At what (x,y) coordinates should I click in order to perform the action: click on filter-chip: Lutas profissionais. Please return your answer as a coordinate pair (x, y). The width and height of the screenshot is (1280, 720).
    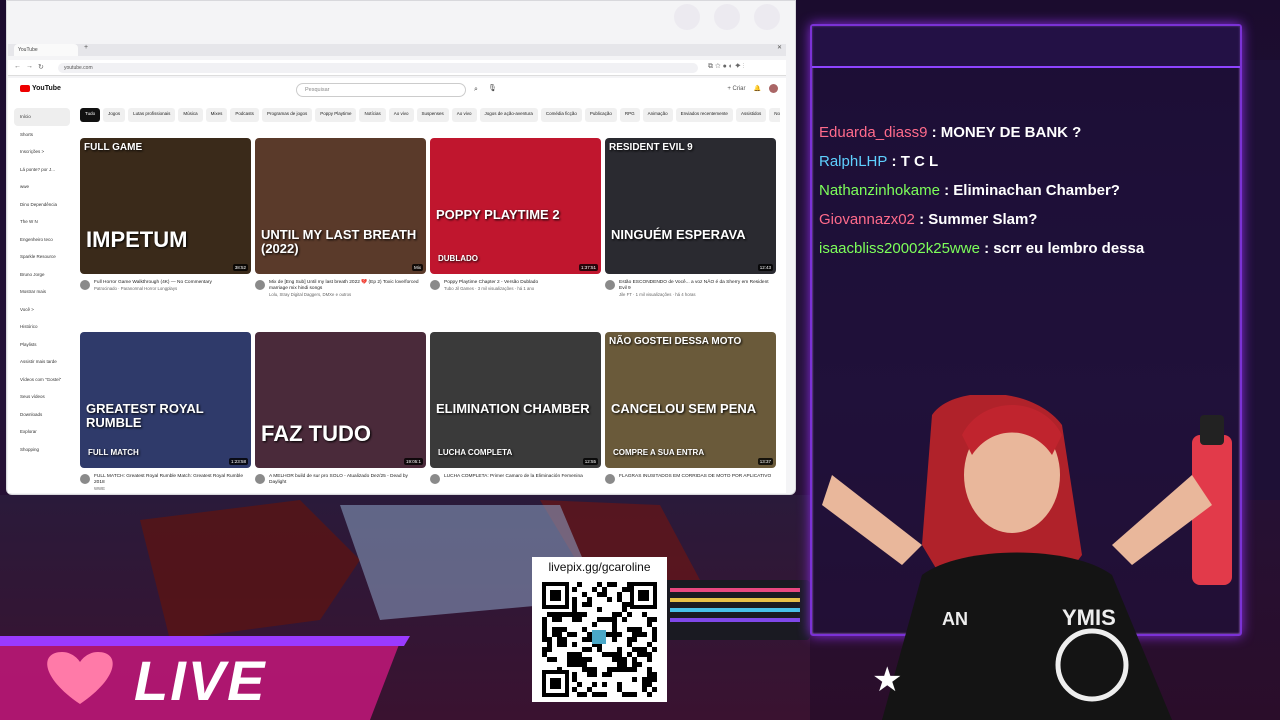
    Looking at the image, I should click on (152, 115).